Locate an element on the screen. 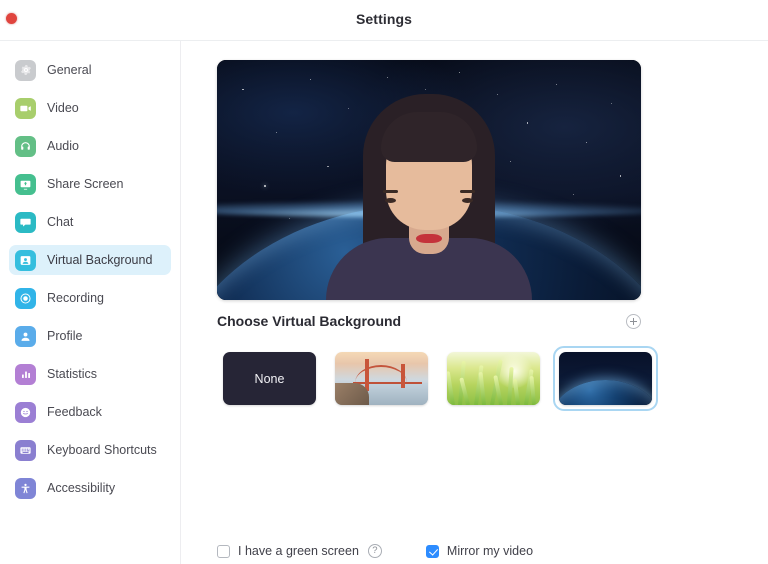 The height and width of the screenshot is (564, 768). record-circle-icon is located at coordinates (25, 298).